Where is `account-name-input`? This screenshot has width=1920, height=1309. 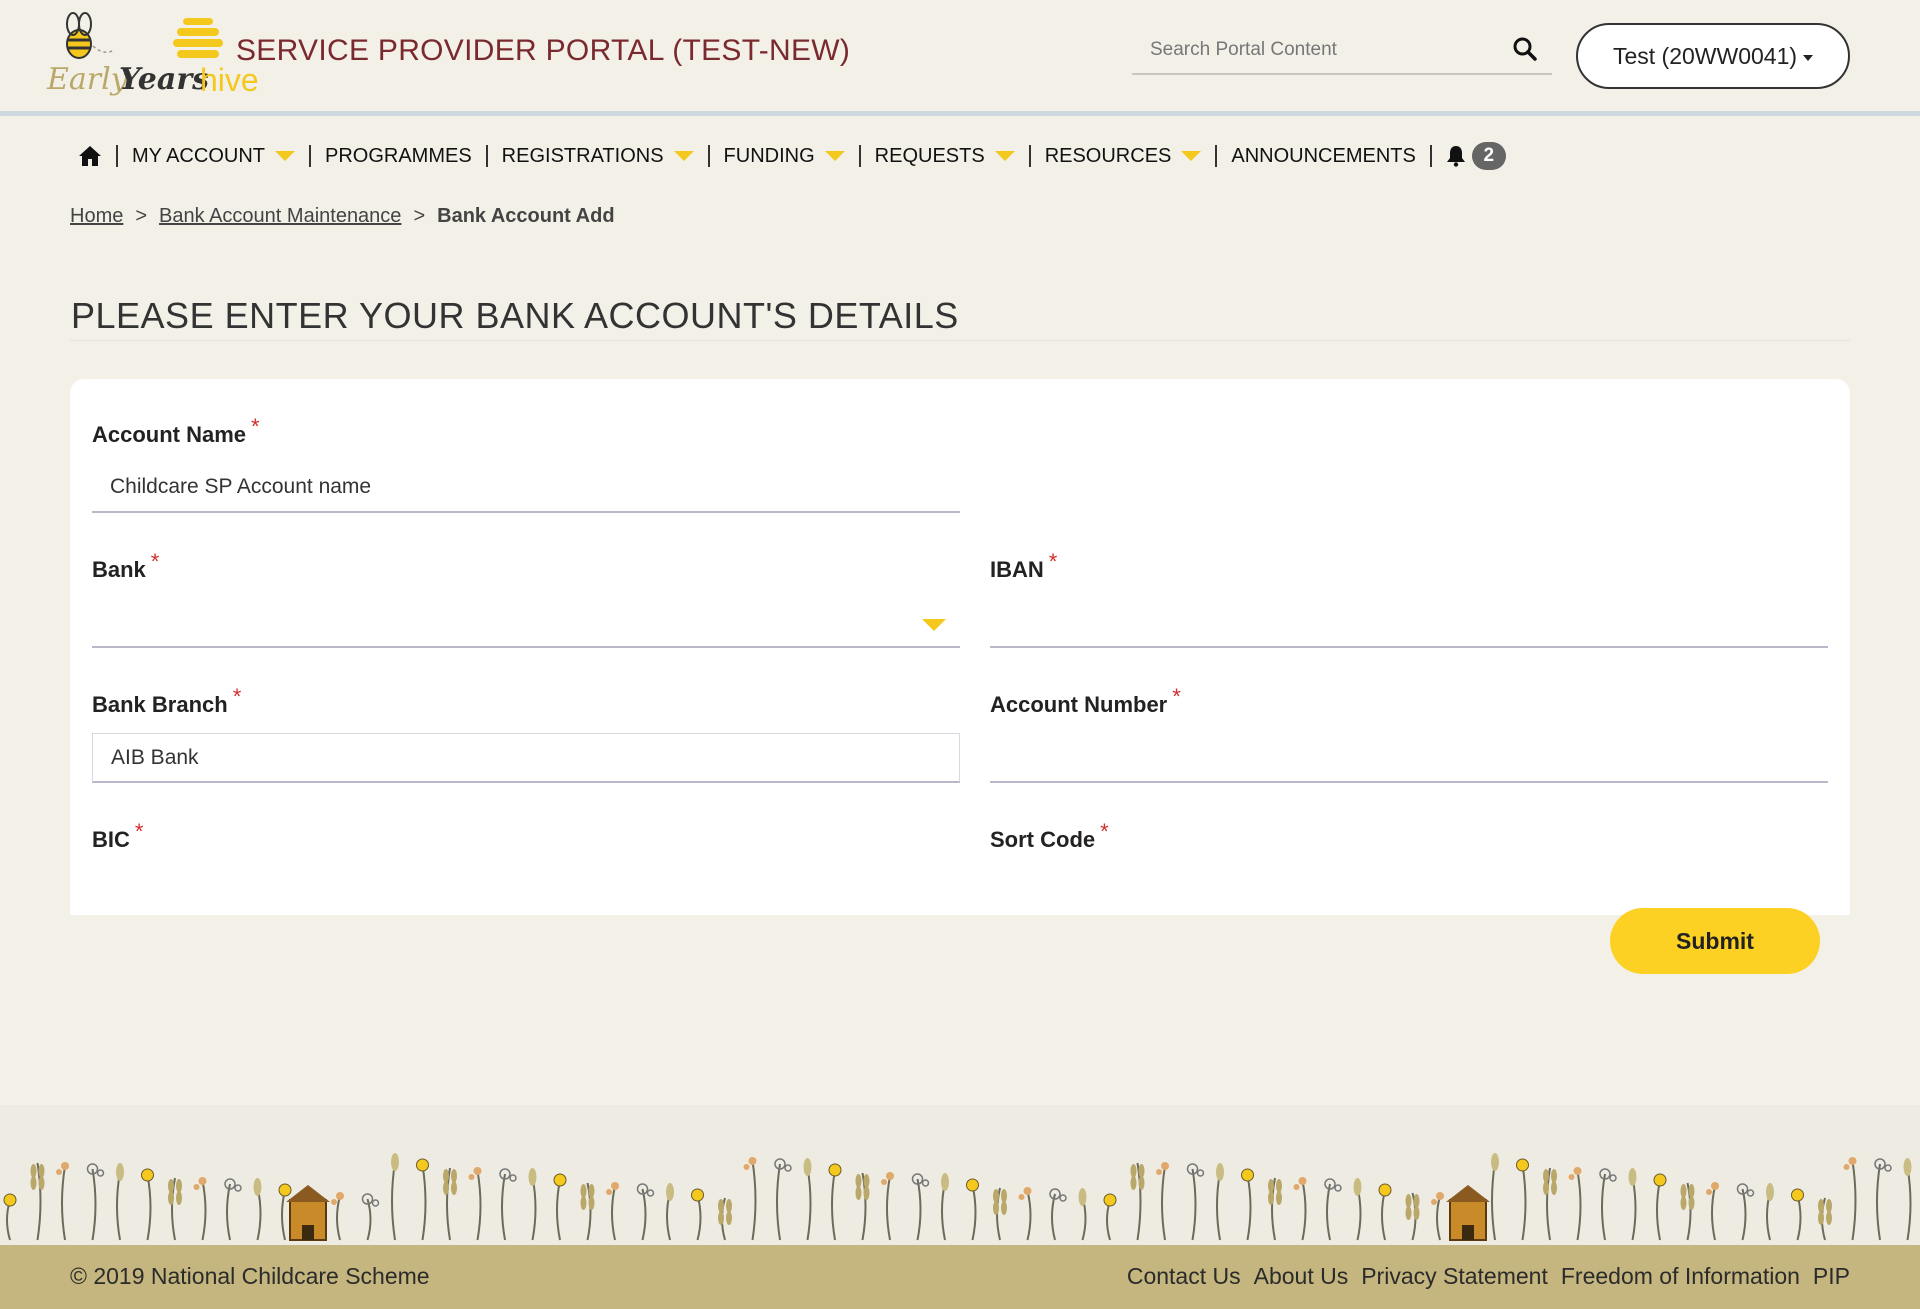
account-name-input is located at coordinates (526, 488).